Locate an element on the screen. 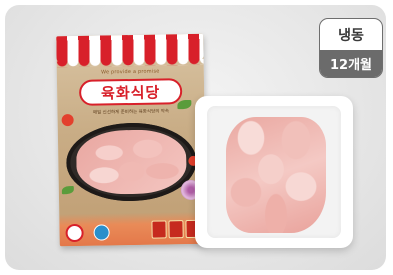 This screenshot has width=393, height=275. awning-graphic is located at coordinates (130, 48).